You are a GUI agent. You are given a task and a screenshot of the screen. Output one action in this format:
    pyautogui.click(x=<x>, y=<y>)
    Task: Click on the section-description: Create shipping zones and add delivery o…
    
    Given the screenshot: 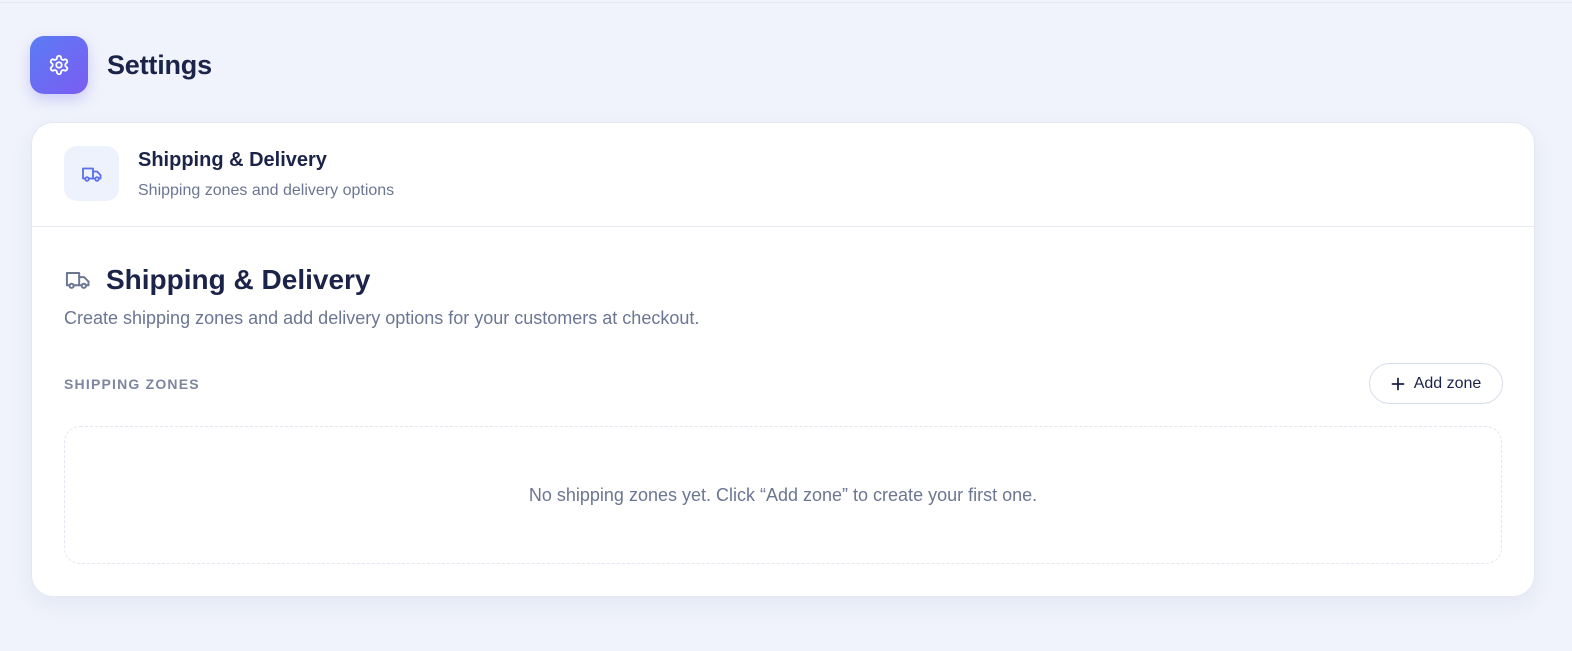 What is the action you would take?
    pyautogui.click(x=382, y=318)
    